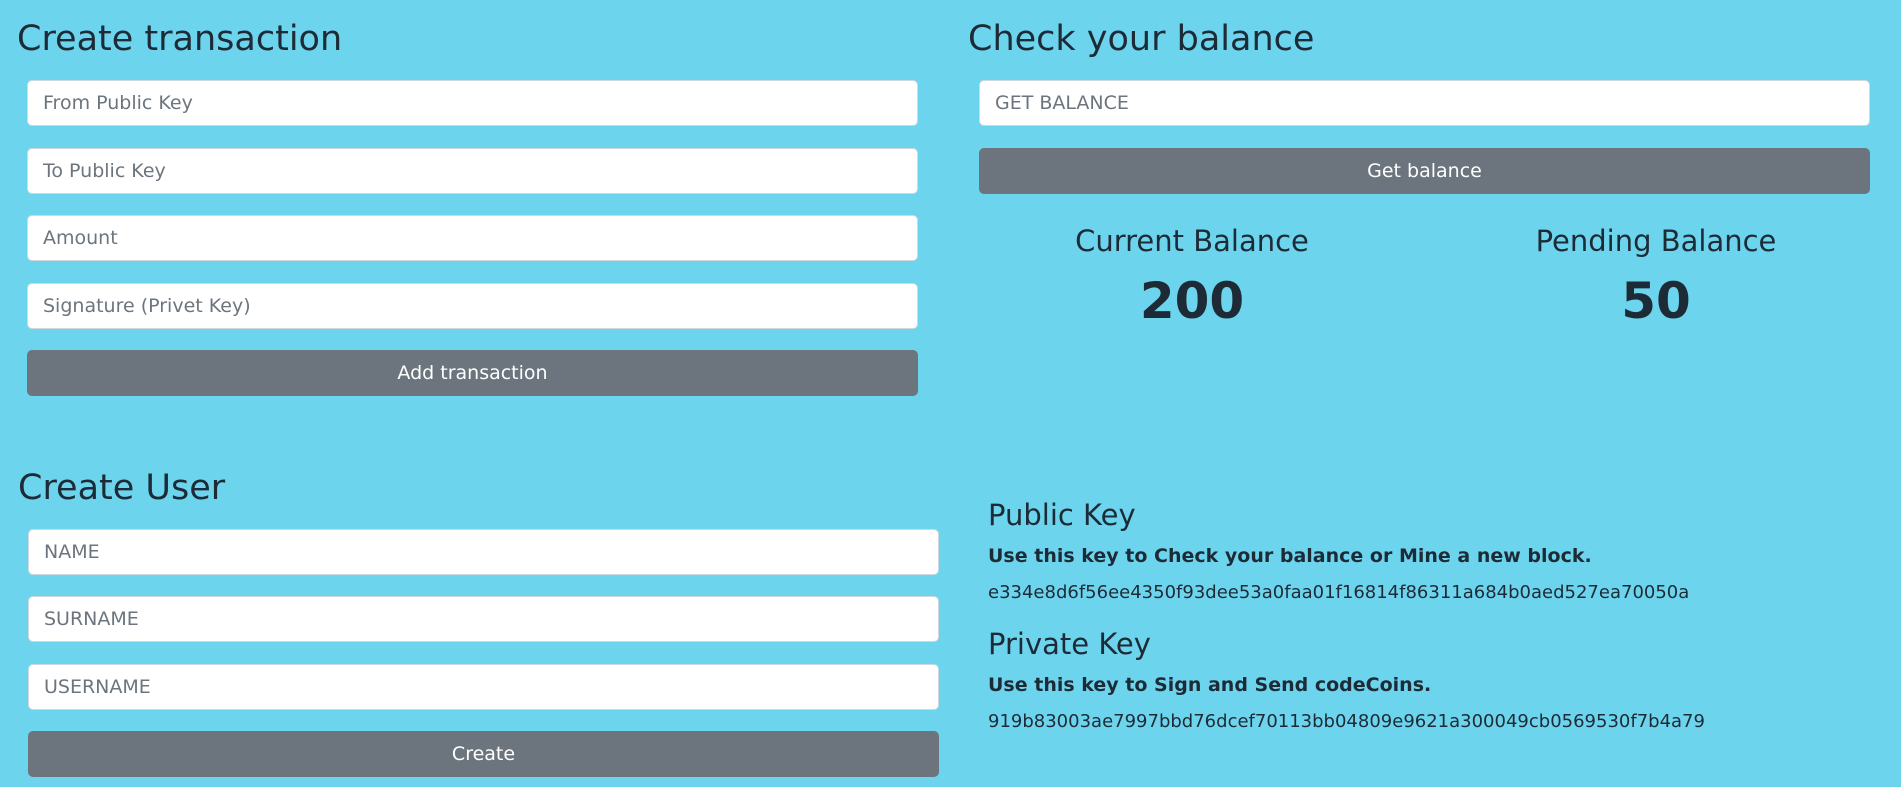  I want to click on surname-input, so click(483, 619).